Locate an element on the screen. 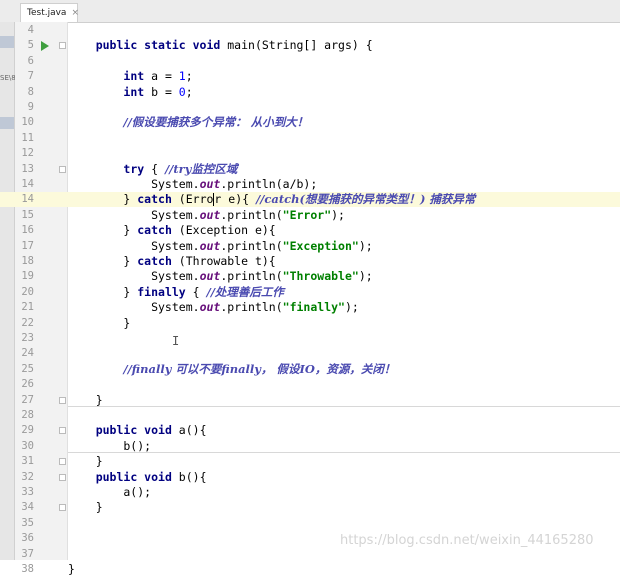 The width and height of the screenshot is (620, 577). code-line: 34 } is located at coordinates (310, 507).